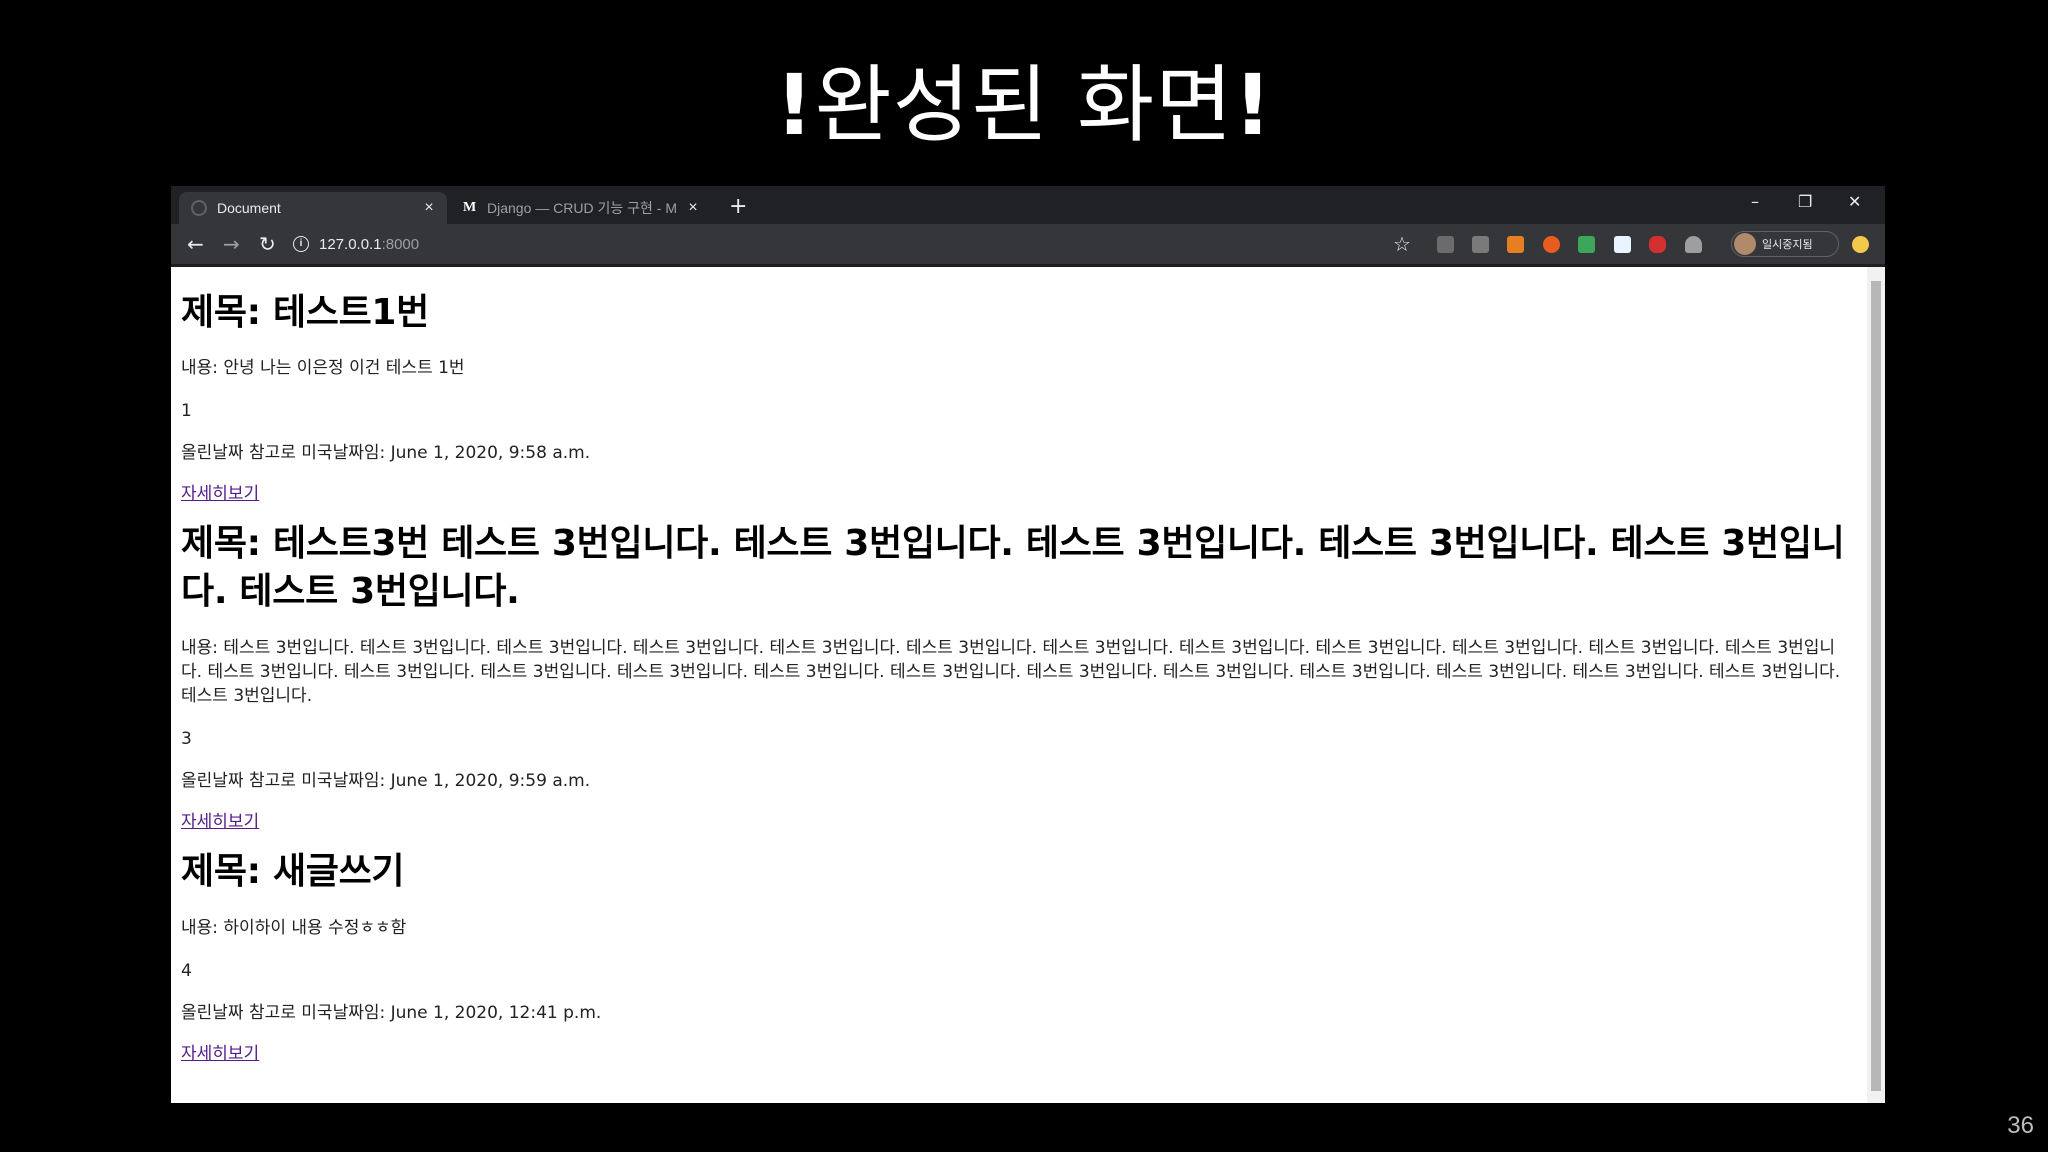  I want to click on tab-label: Django — CRUD 기능 구현 - M, so click(582, 208).